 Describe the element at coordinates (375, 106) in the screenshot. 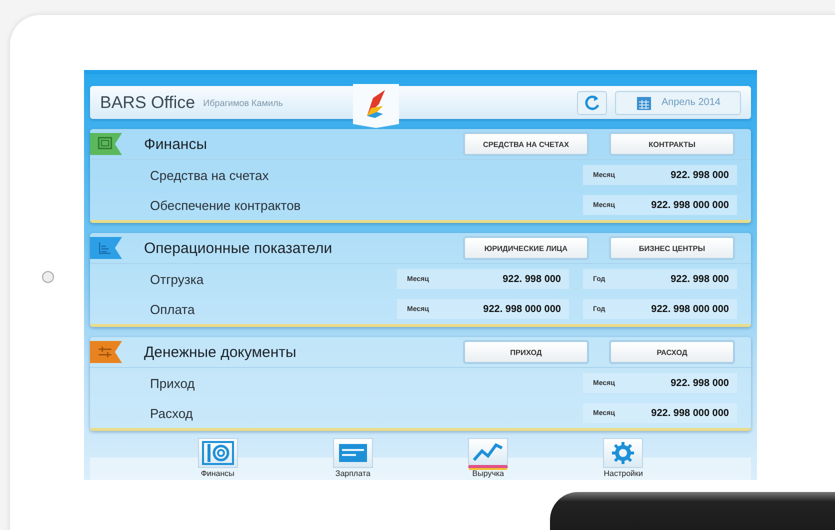

I see `feather-logo-icon` at that location.